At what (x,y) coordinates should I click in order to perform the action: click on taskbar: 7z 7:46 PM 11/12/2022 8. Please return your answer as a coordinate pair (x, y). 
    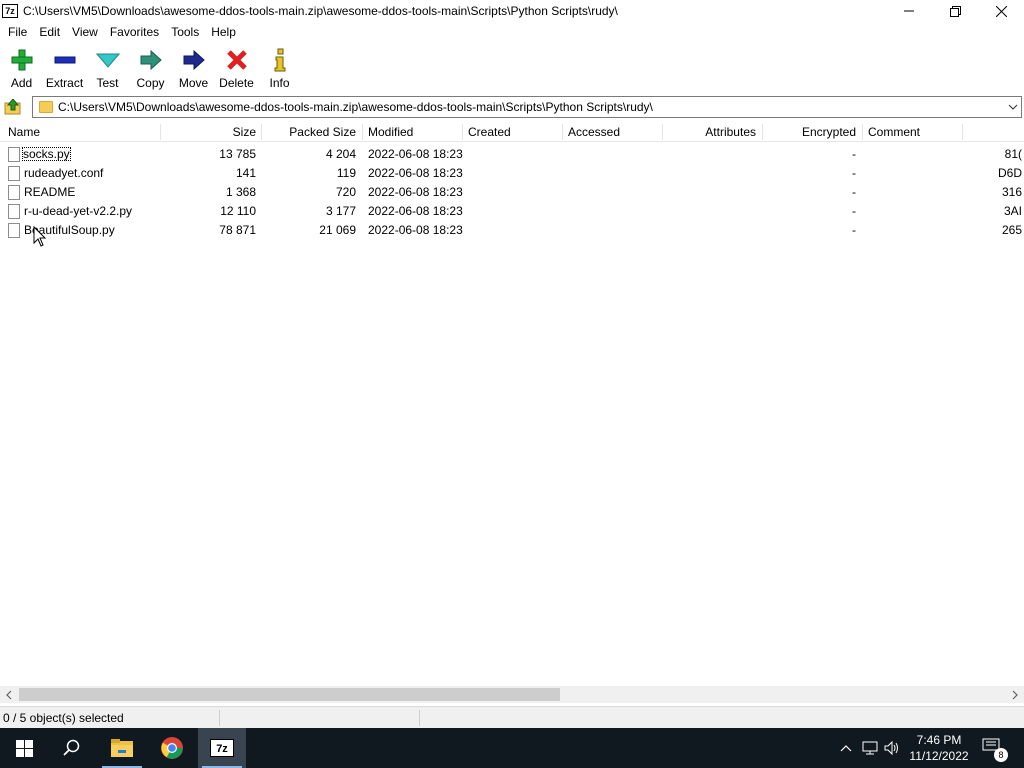
    Looking at the image, I should click on (512, 748).